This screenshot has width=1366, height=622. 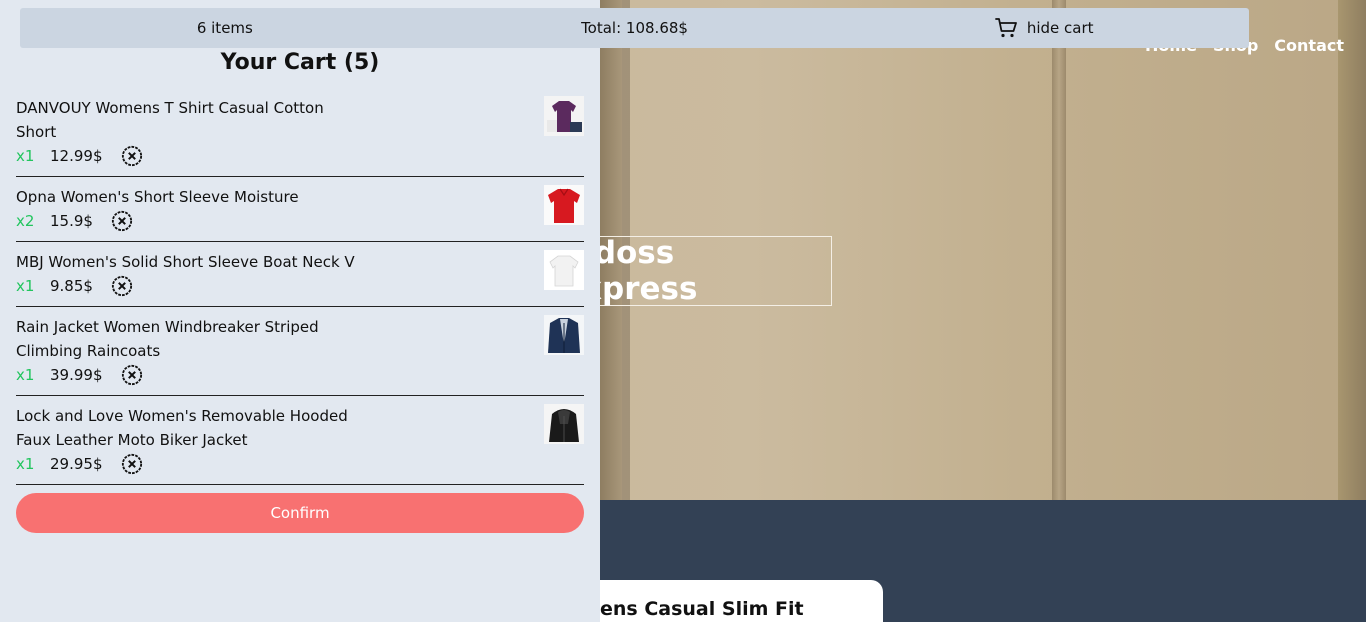 I want to click on confirm-button: Confirm, so click(x=300, y=513).